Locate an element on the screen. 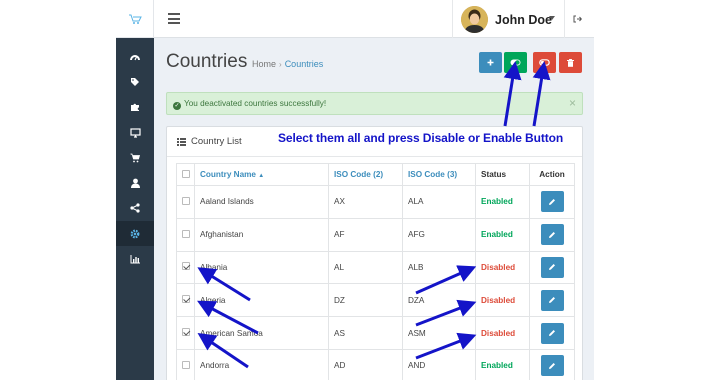 Image resolution: width=710 pixels, height=380 pixels. menu-toggle-icon is located at coordinates (174, 18).